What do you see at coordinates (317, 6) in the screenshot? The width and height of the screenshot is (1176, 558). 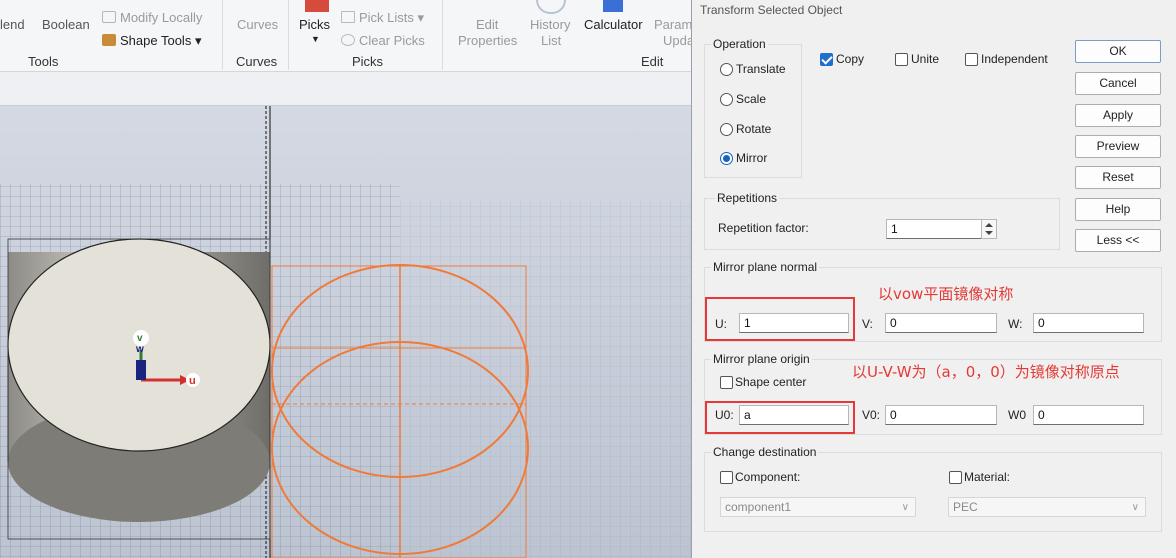 I see `picks-icon` at bounding box center [317, 6].